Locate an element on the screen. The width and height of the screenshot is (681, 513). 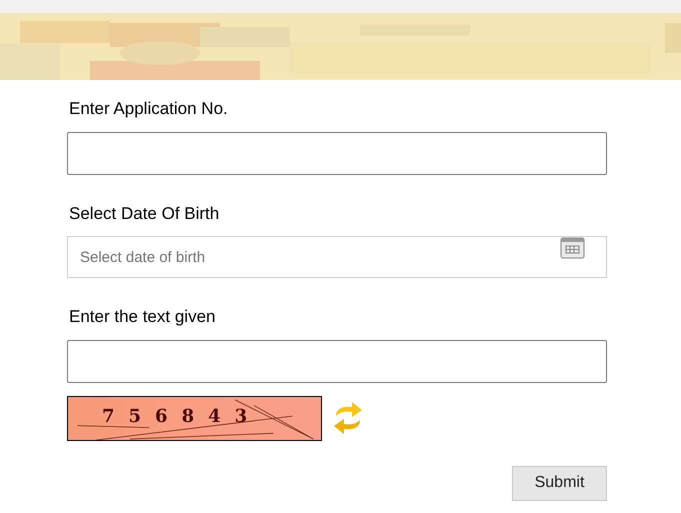
calendar-icon is located at coordinates (572, 247).